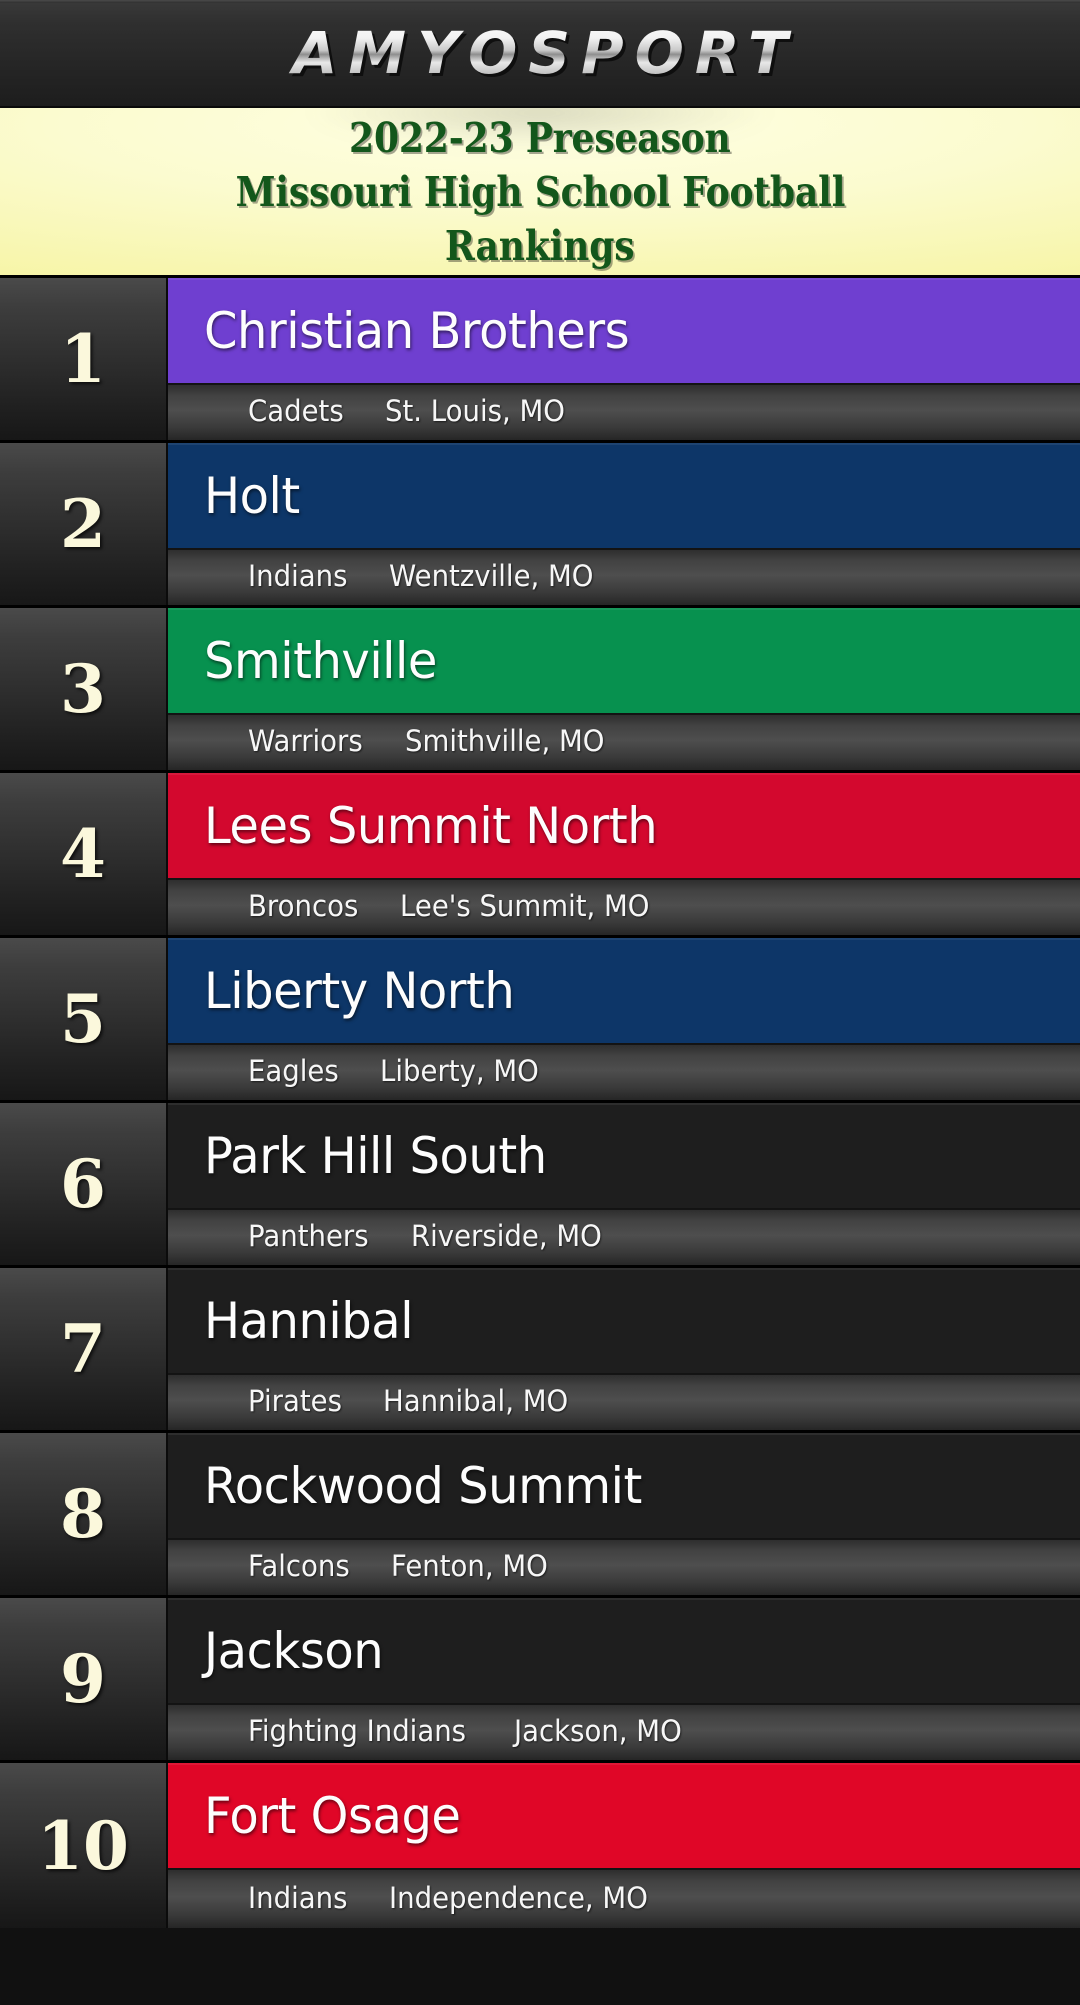  Describe the element at coordinates (459, 1071) in the screenshot. I see `team-city: Liberty, MO` at that location.